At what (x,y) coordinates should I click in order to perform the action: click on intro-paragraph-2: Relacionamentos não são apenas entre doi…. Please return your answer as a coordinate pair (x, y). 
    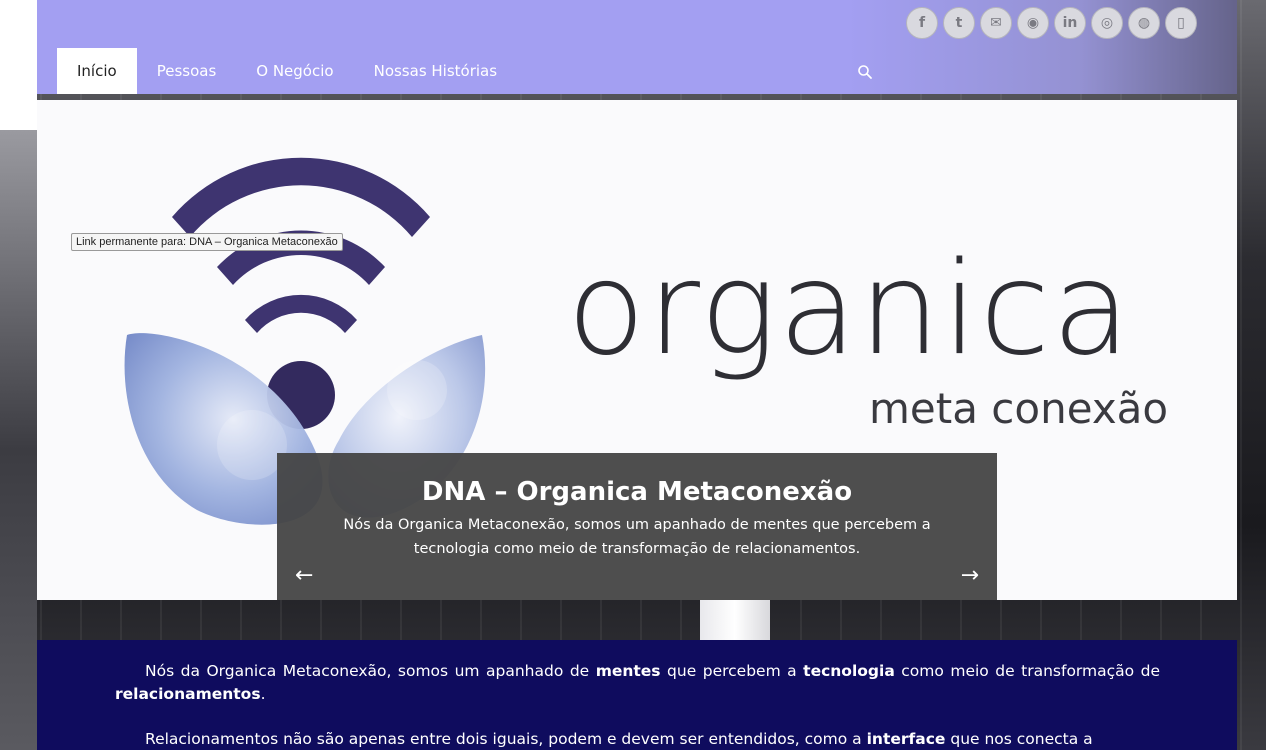
    Looking at the image, I should click on (637, 739).